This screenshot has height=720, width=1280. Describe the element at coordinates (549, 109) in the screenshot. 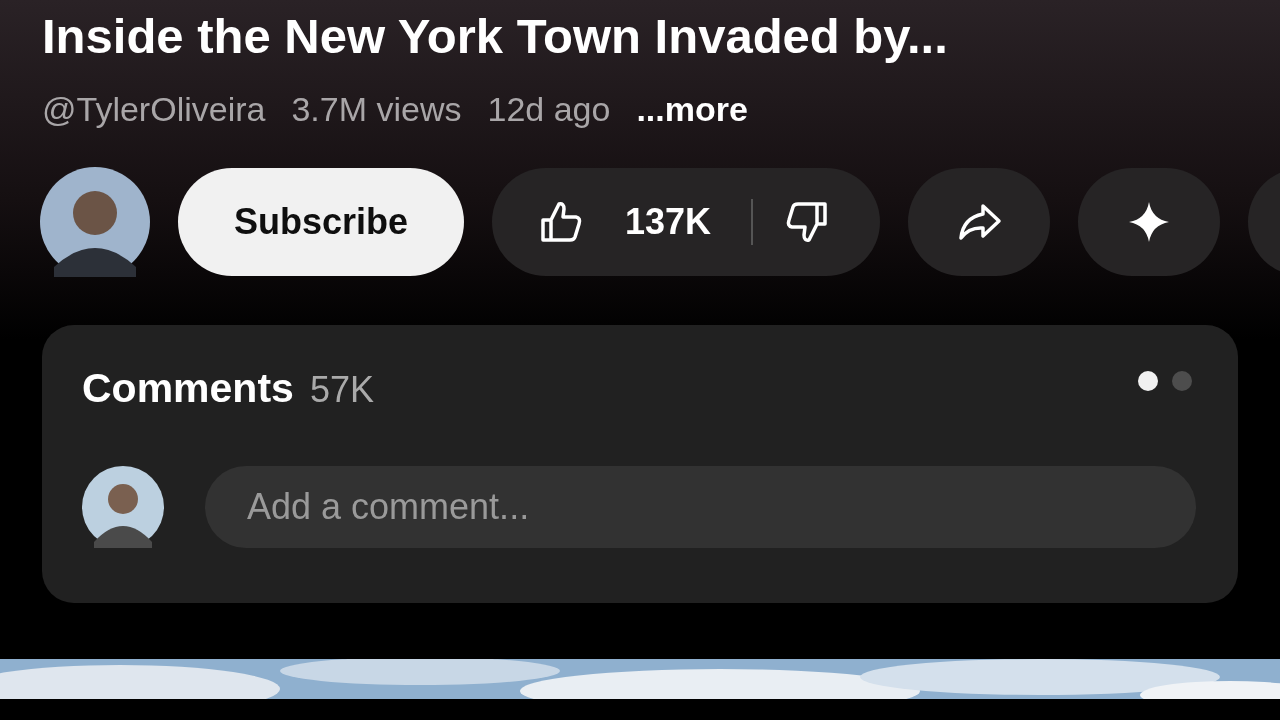

I see `upload-age: 12d ago` at that location.